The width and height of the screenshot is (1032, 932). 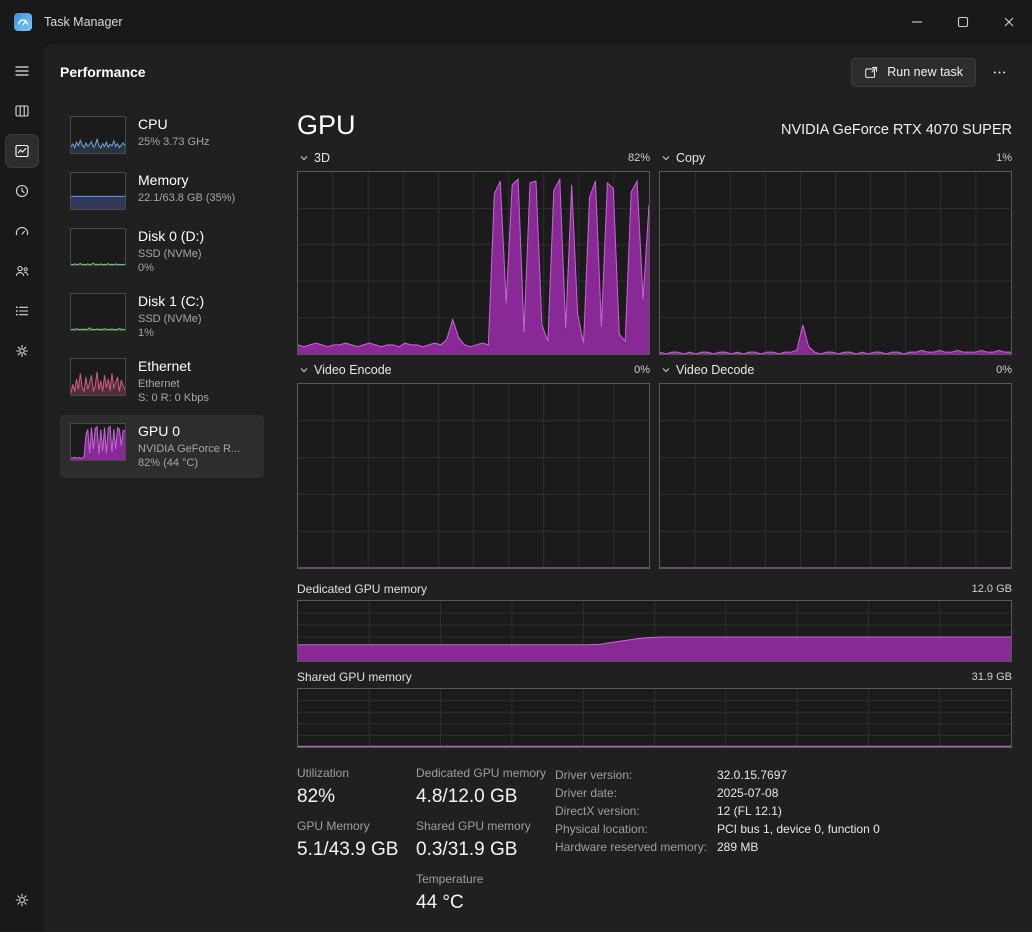 What do you see at coordinates (586, 793) in the screenshot?
I see `detail-driver-date-label: Driver date:` at bounding box center [586, 793].